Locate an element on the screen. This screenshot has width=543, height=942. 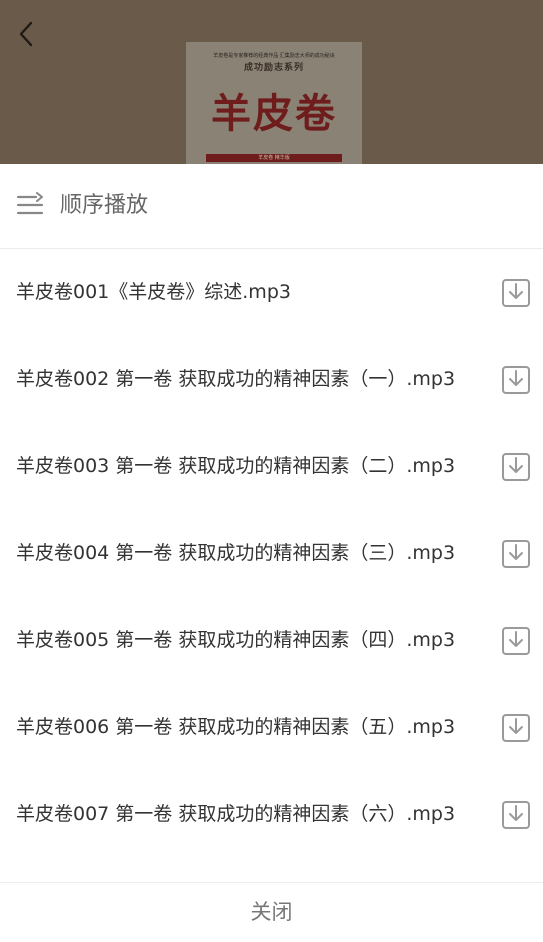
track-item: 羊皮卷003 第一卷 获取成功的精神因素（二）.mp3 is located at coordinates (271, 466).